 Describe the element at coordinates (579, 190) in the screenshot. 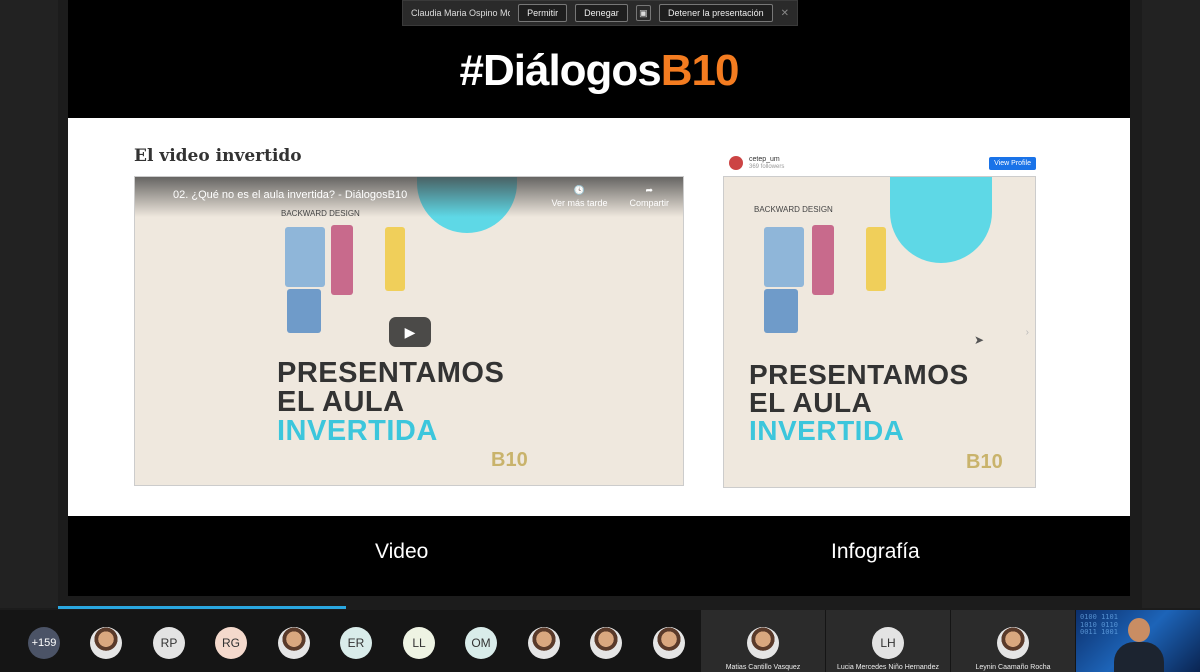

I see `clock-icon: 🕓` at that location.